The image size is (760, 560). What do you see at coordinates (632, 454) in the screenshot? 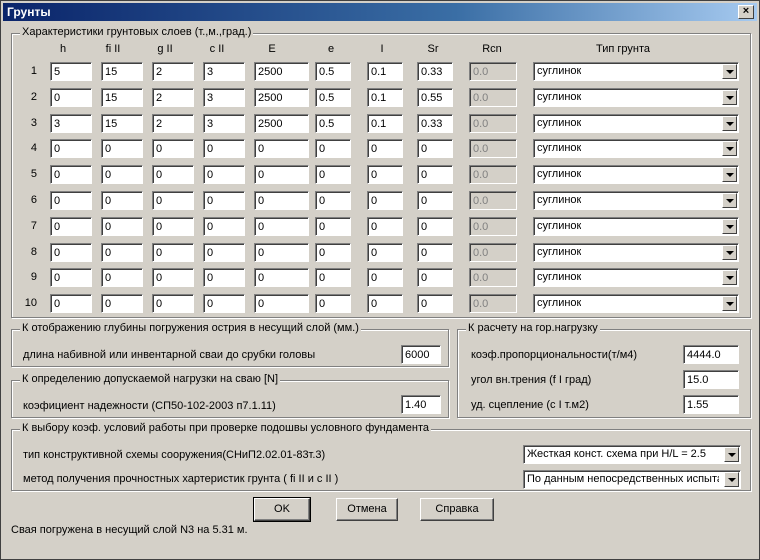
I see `scheme-select: Жесткая конст. схема при H/L = 2.5` at bounding box center [632, 454].